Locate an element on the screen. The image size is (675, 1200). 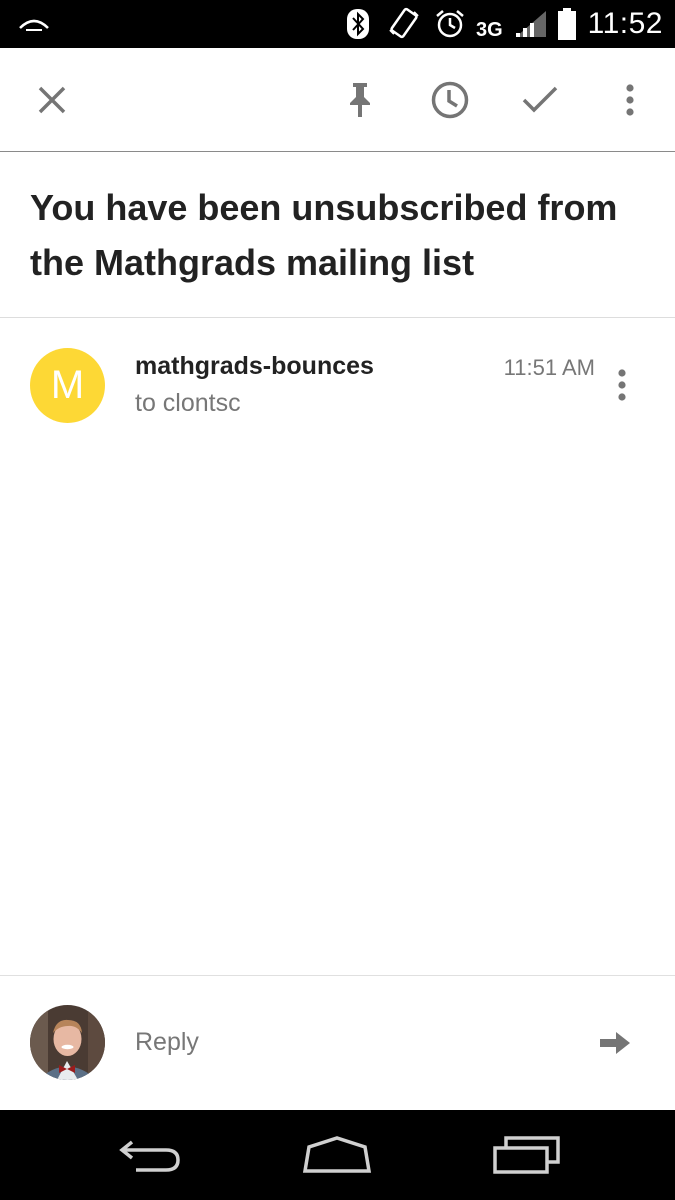
user-avatar is located at coordinates (67, 1042).